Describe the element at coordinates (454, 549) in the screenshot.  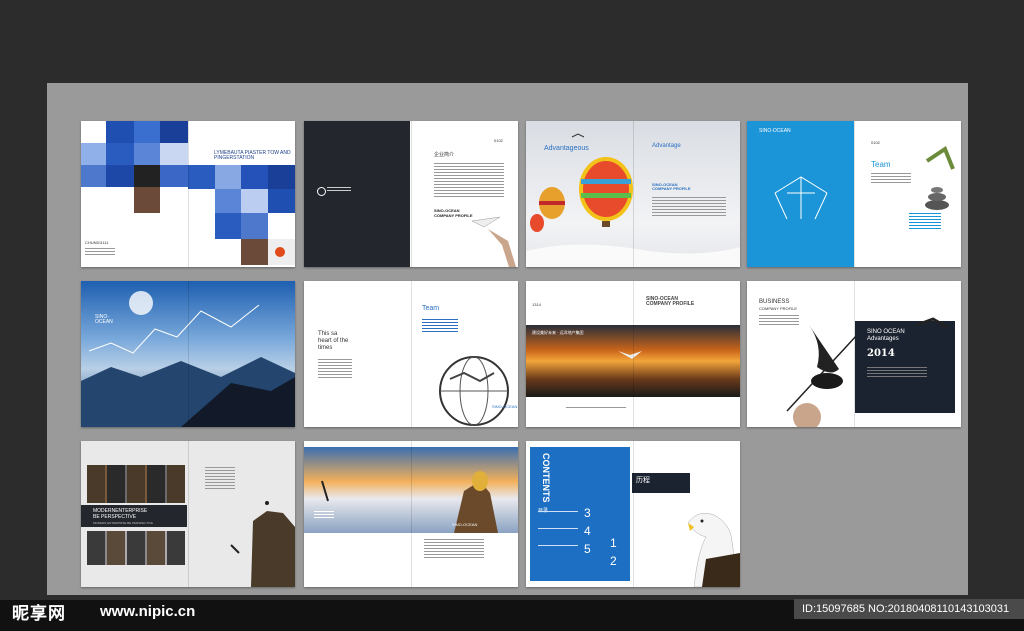
I see `spread-10-text-lines` at that location.